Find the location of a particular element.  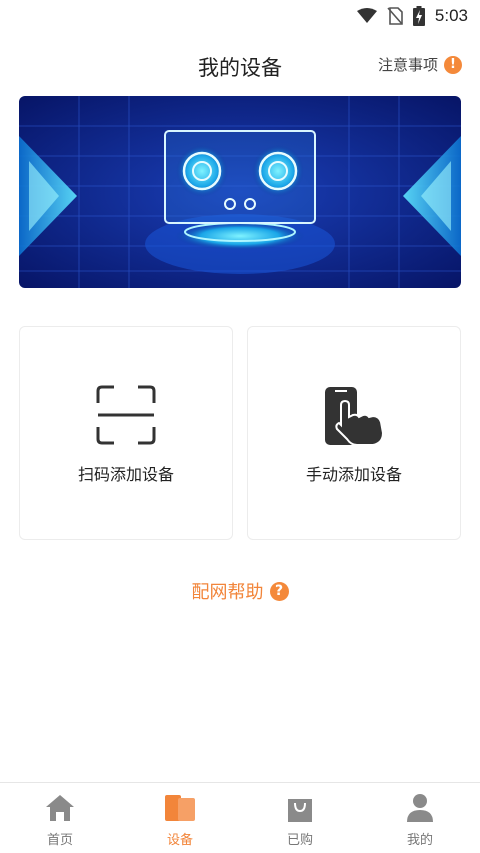

alert-icon: ! is located at coordinates (453, 64).